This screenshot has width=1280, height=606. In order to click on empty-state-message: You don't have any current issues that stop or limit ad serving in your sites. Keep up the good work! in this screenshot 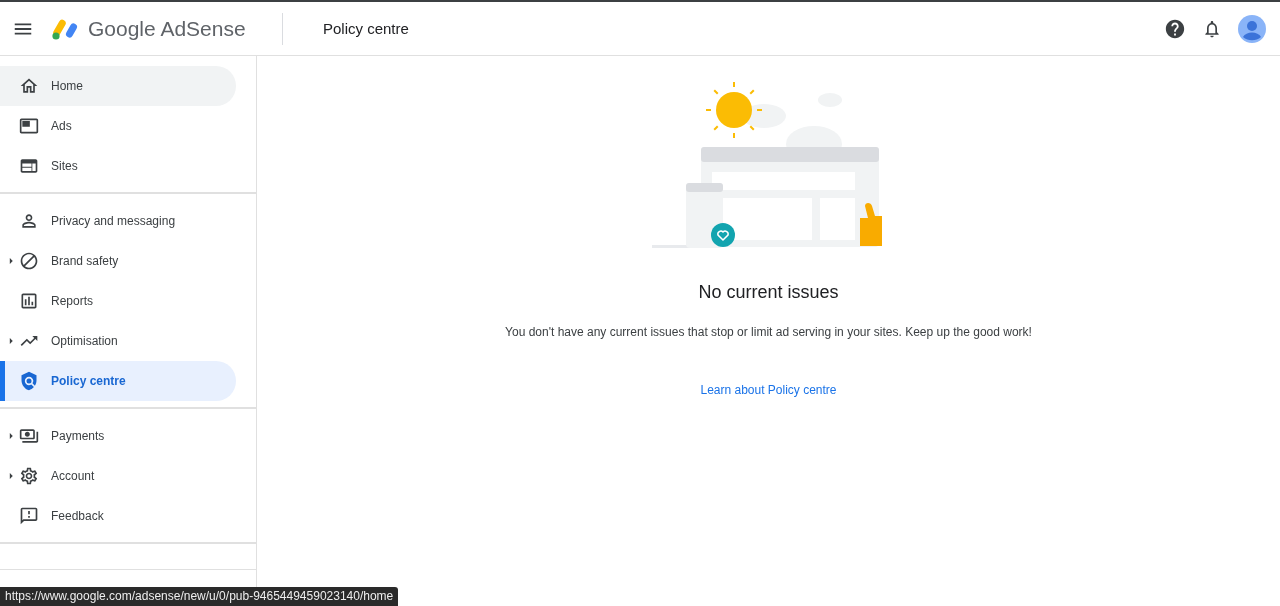, I will do `click(768, 332)`.